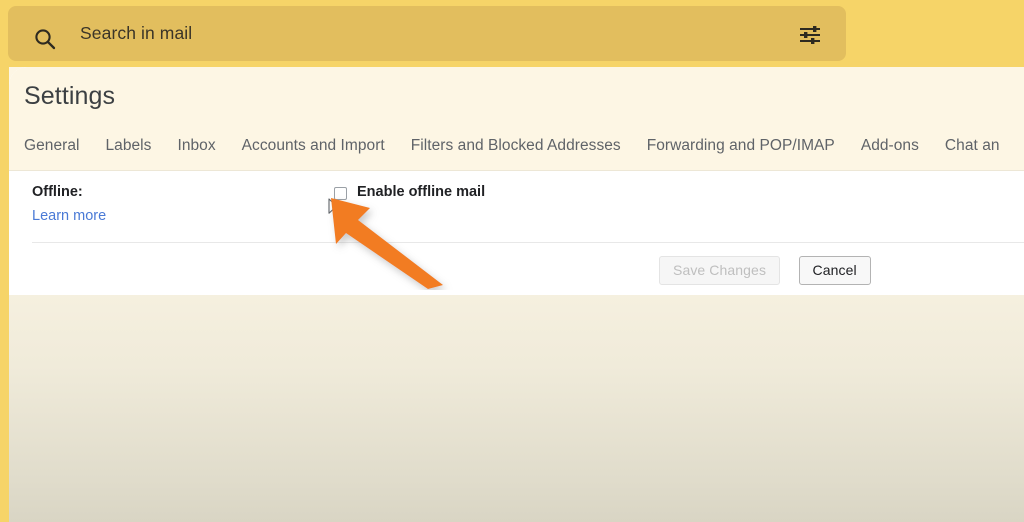  What do you see at coordinates (70, 96) in the screenshot?
I see `page-title: Settings` at bounding box center [70, 96].